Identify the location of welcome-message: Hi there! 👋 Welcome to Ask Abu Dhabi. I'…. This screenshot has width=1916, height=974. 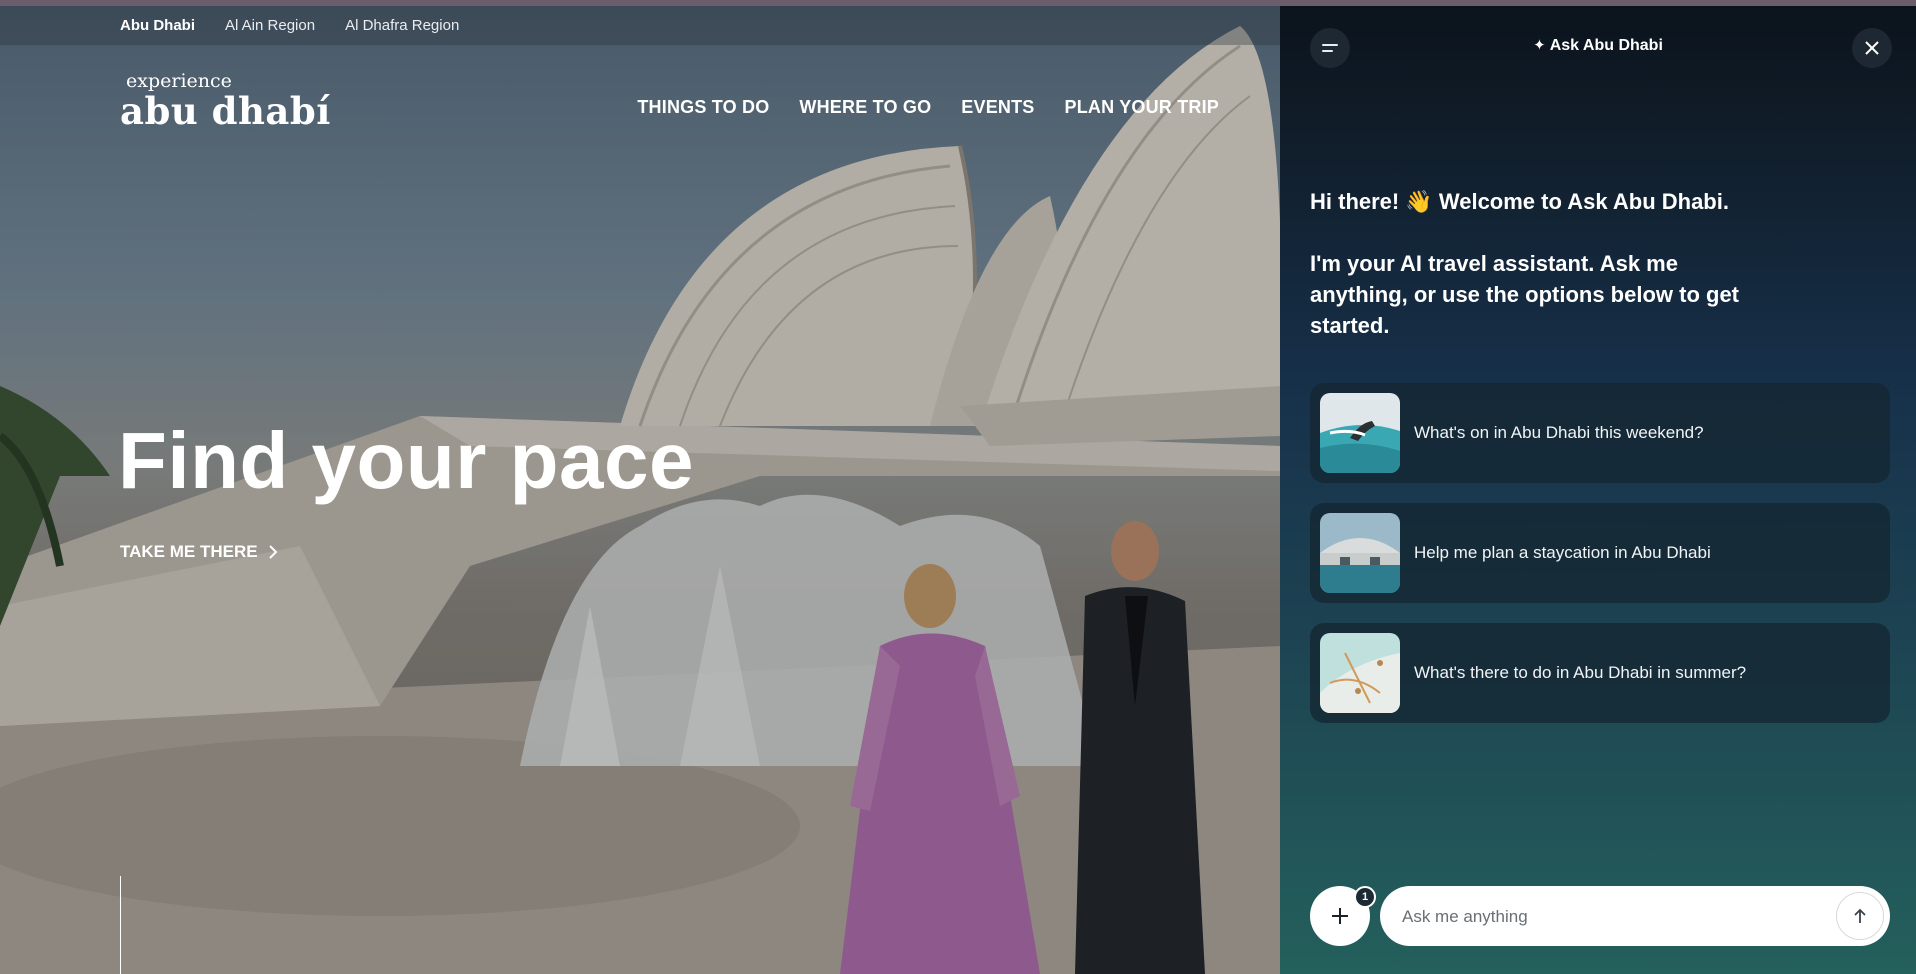
(1545, 279).